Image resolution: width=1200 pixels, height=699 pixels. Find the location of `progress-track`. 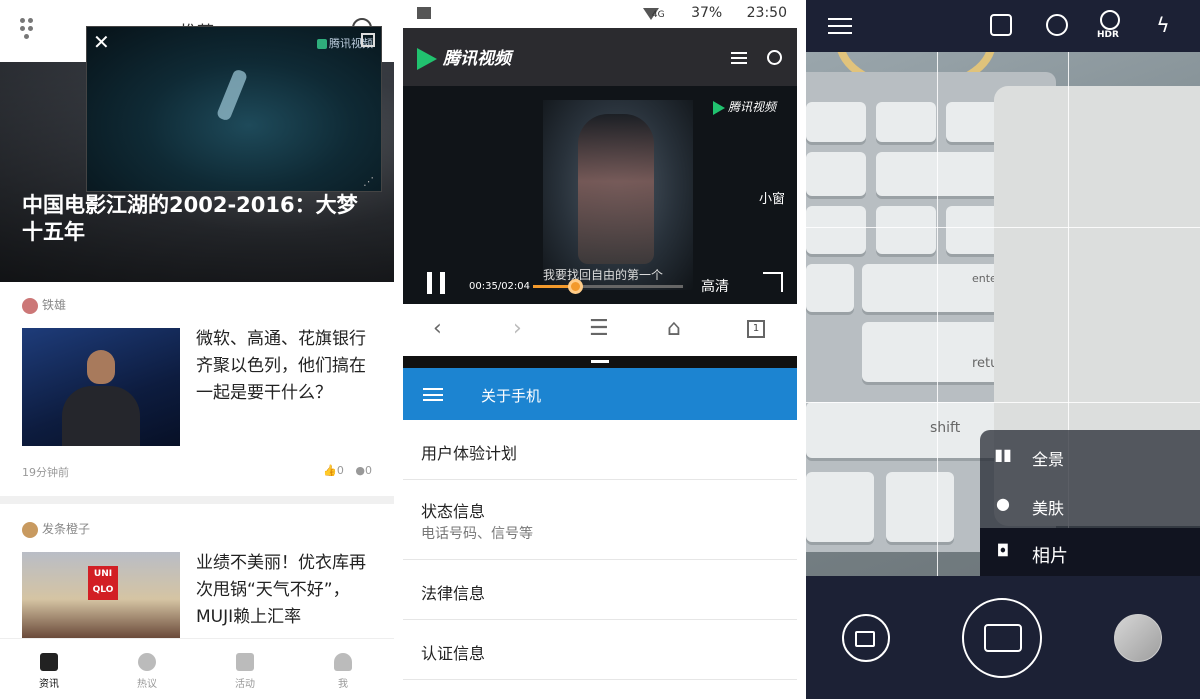

progress-track is located at coordinates (608, 286).